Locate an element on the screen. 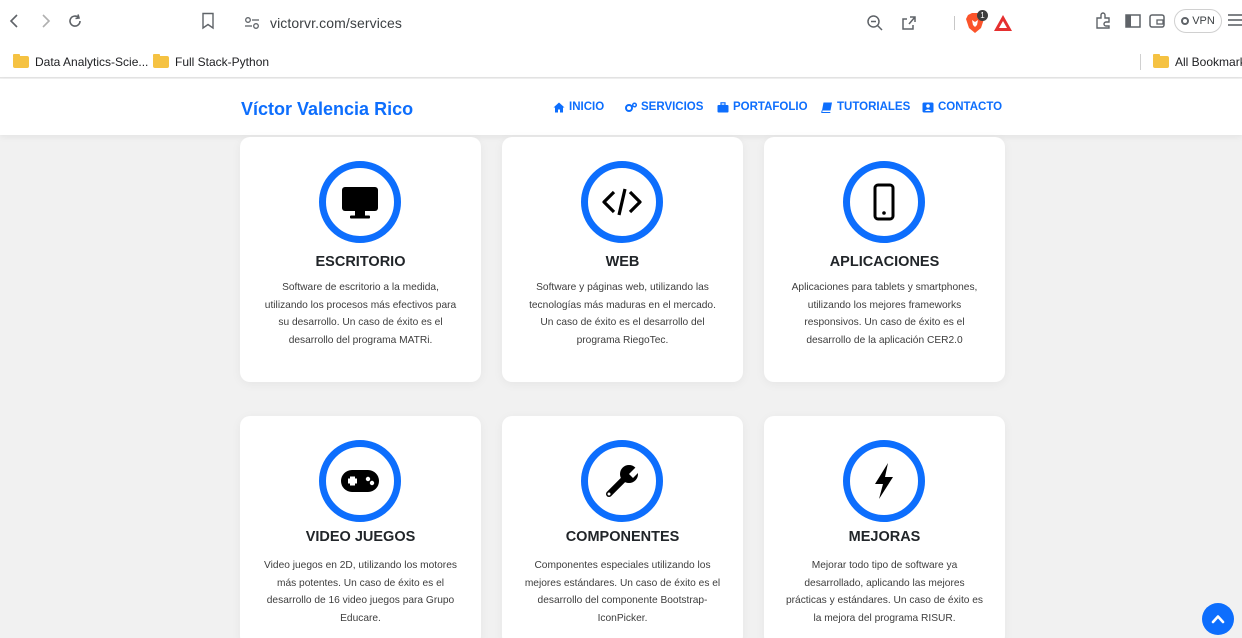 This screenshot has height=638, width=1242. reload-icon is located at coordinates (75, 20).